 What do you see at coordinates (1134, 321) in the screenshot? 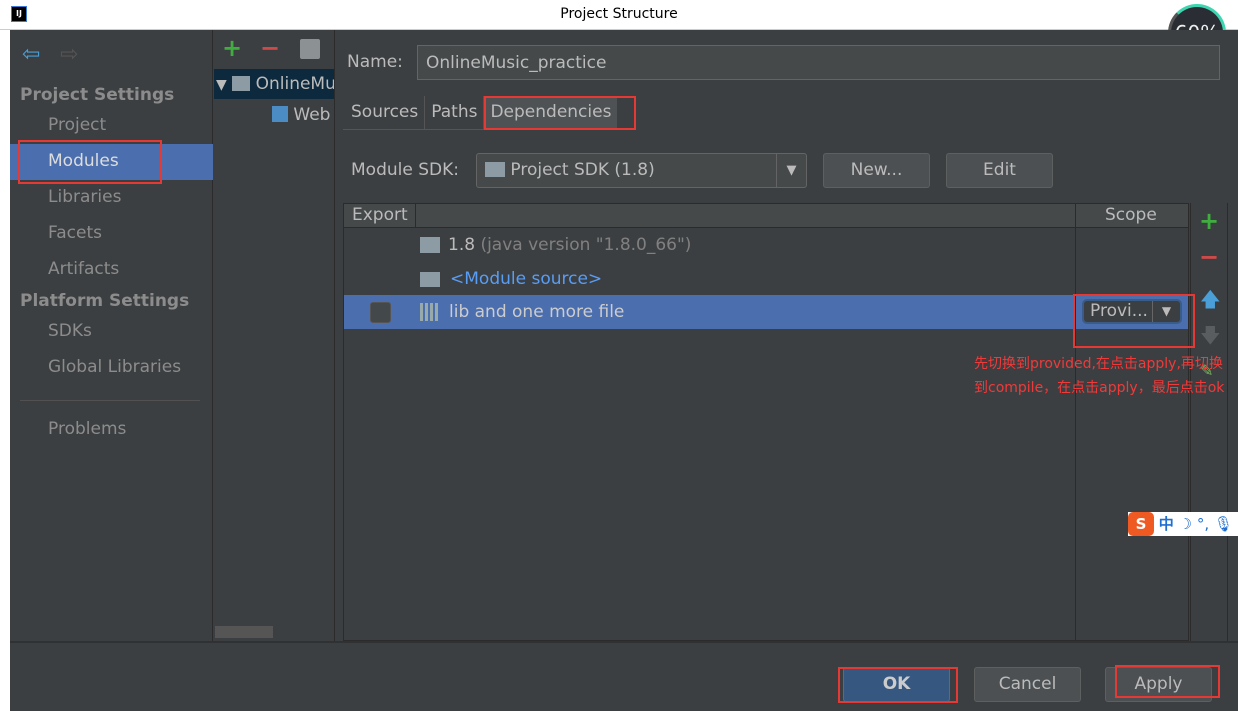
I see `highlight-scope` at bounding box center [1134, 321].